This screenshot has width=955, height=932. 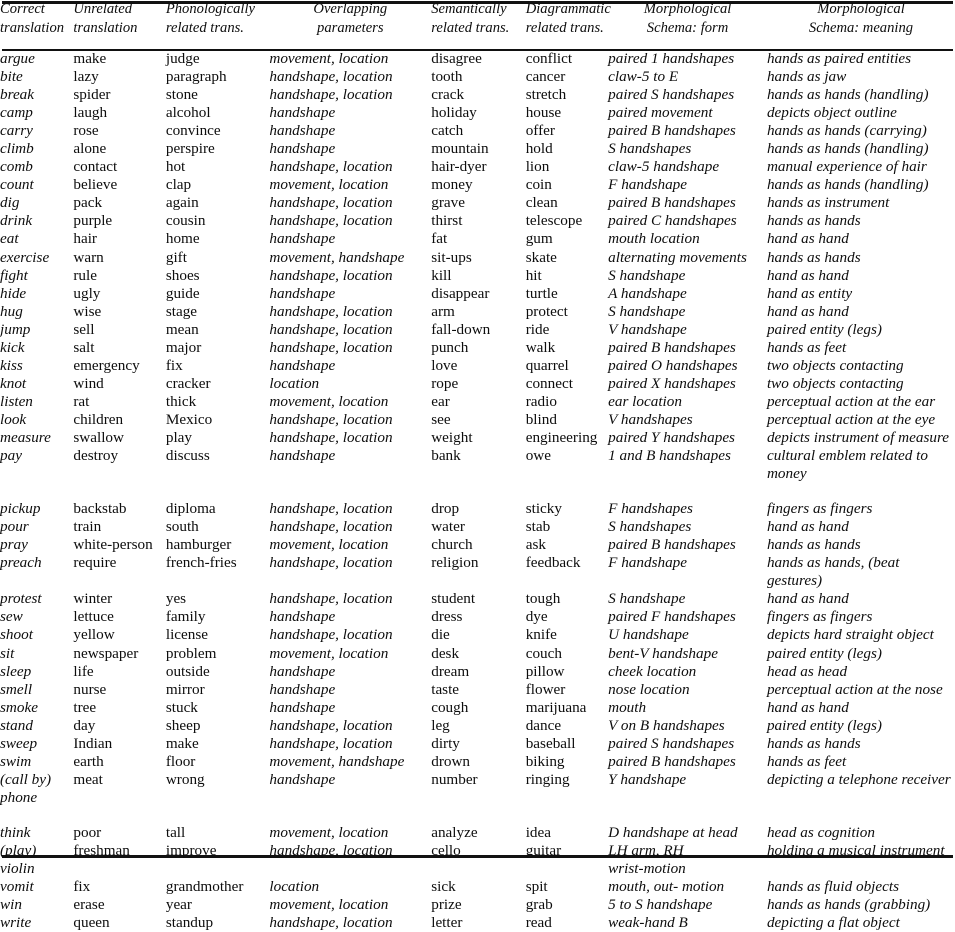 I want to click on cell-semantic: money, so click(x=452, y=185).